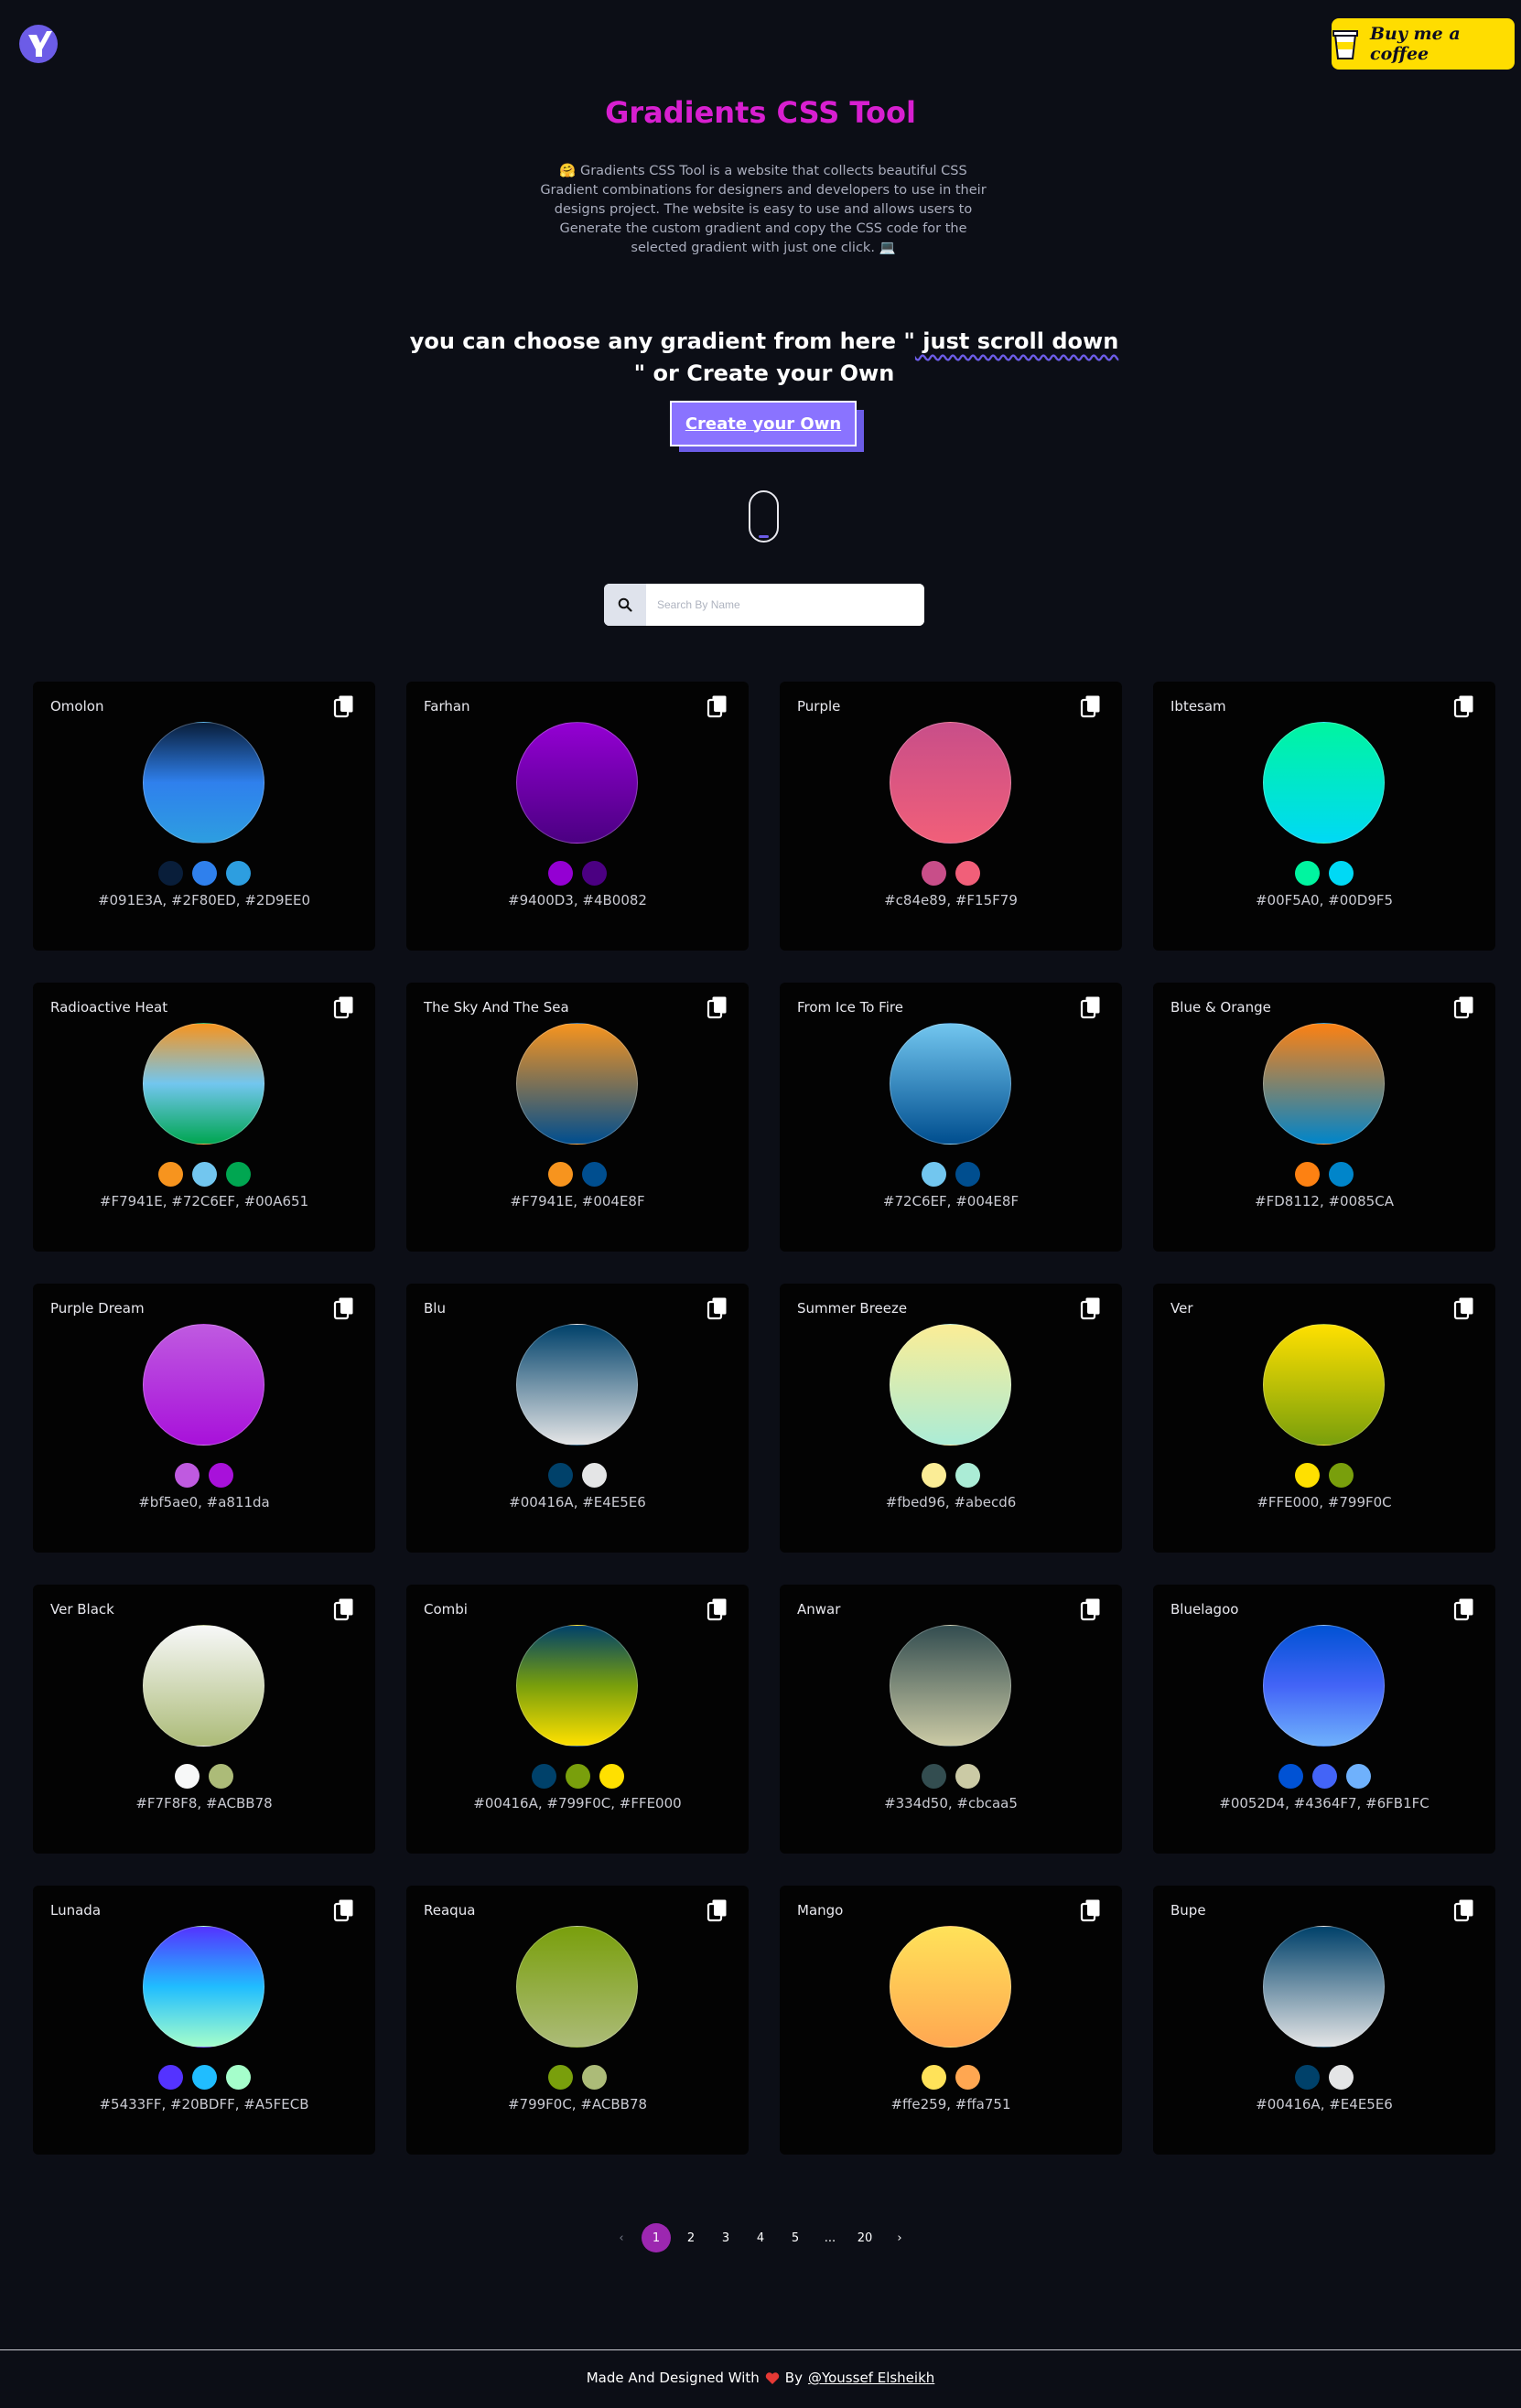 This screenshot has width=1521, height=2408. What do you see at coordinates (656, 2237) in the screenshot?
I see `page-button-1: 1` at bounding box center [656, 2237].